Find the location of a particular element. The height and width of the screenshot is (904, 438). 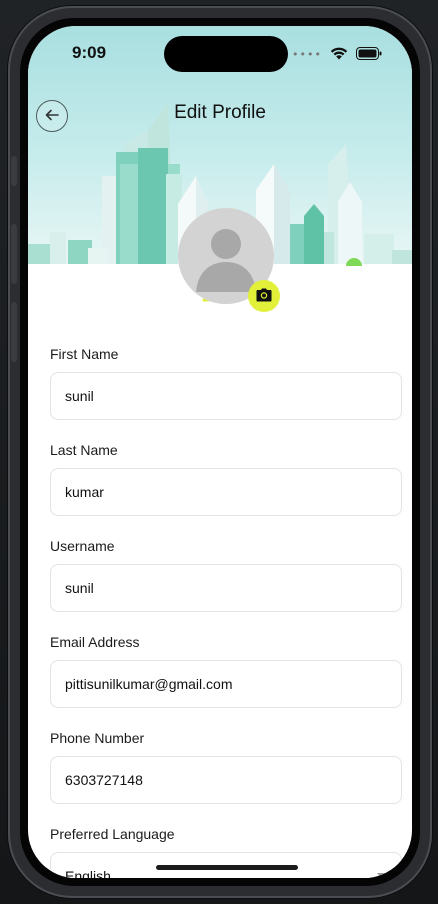

last-name-field: Last Name kumar is located at coordinates (226, 479).